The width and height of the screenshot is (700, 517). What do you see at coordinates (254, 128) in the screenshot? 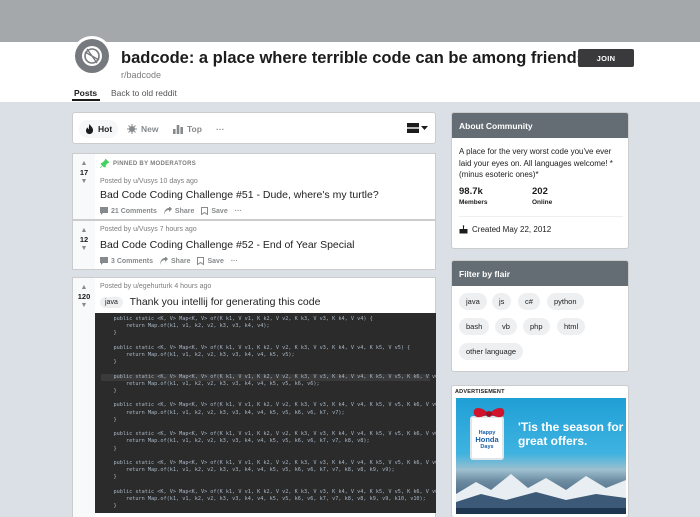
I see `sort-bar: Hot New Top ···` at bounding box center [254, 128].